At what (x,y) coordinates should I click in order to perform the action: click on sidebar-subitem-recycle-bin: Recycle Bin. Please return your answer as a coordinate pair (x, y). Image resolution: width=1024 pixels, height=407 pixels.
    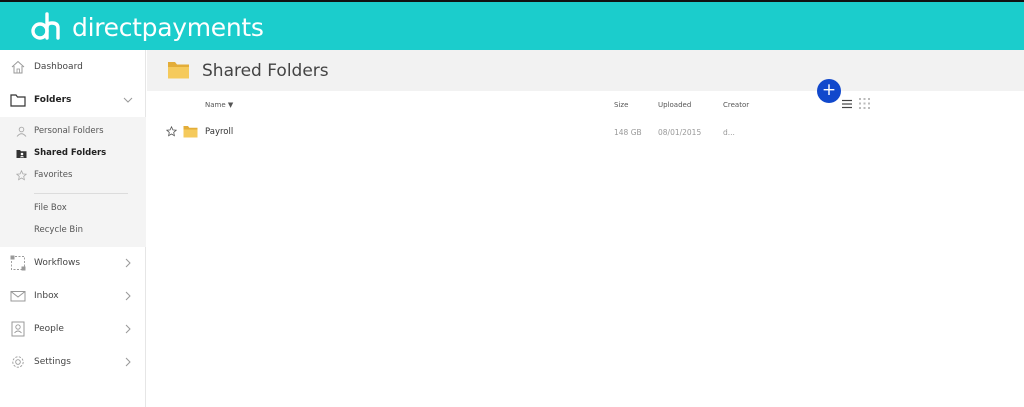
    Looking at the image, I should click on (73, 230).